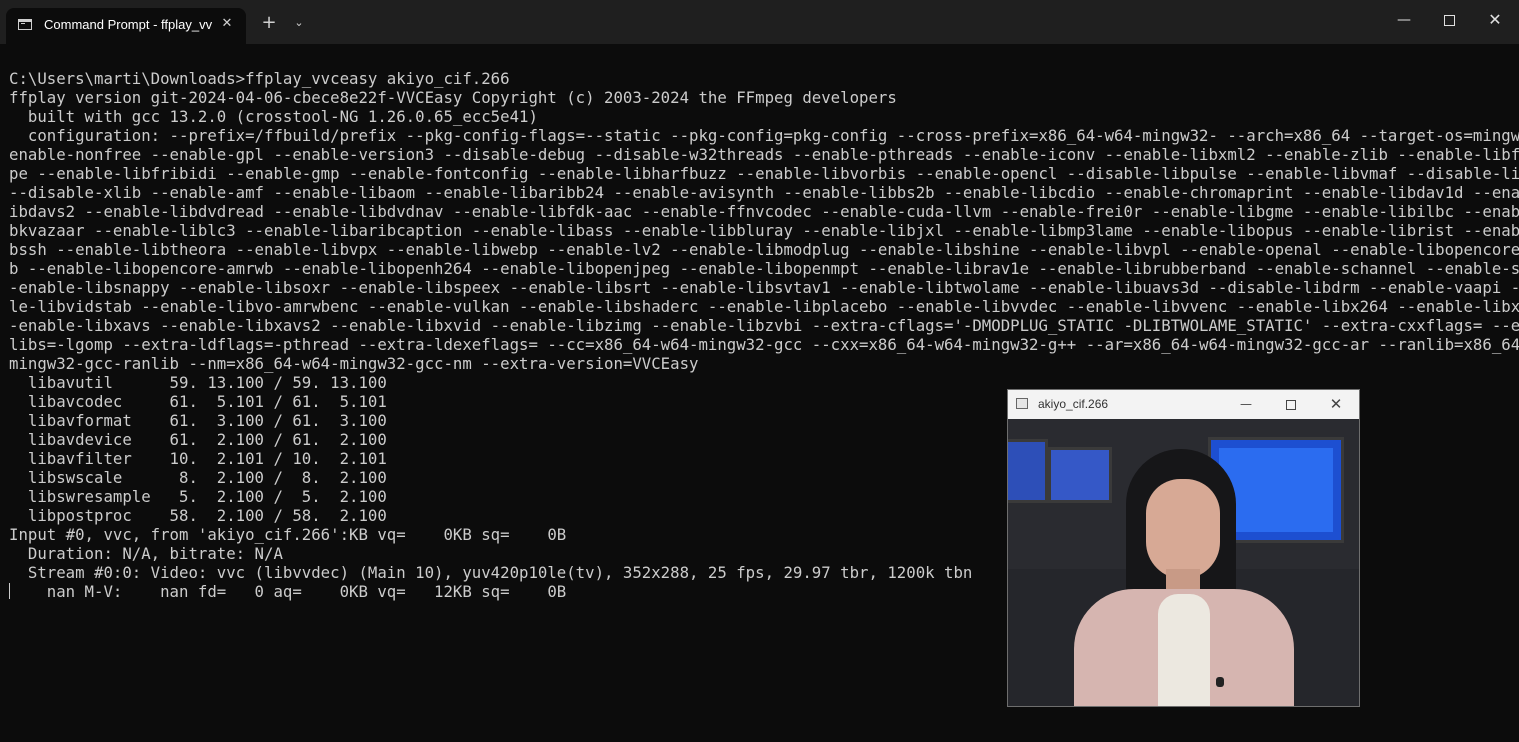 The height and width of the screenshot is (742, 1519). Describe the element at coordinates (269, 23) in the screenshot. I see `new-tab-button: +` at that location.